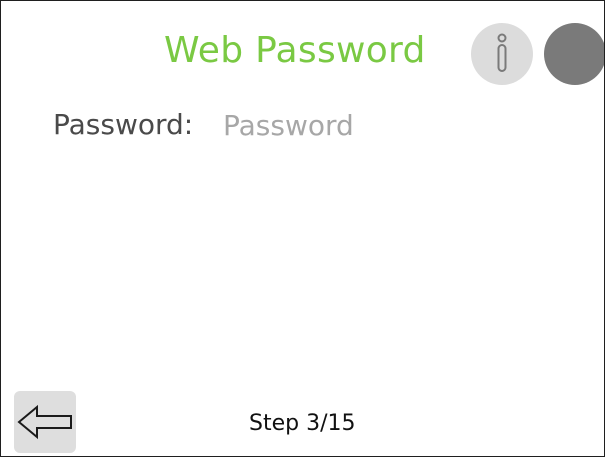  Describe the element at coordinates (574, 54) in the screenshot. I see `status-indicator` at that location.